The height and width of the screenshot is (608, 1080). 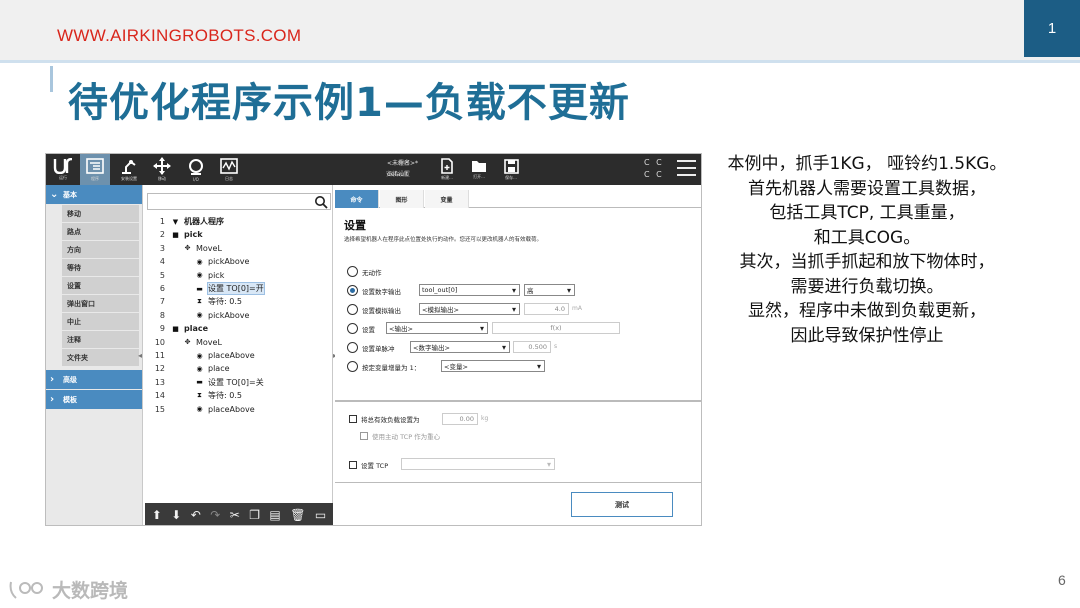 I want to click on collapse-left-handle: ◂, so click(x=140, y=355).